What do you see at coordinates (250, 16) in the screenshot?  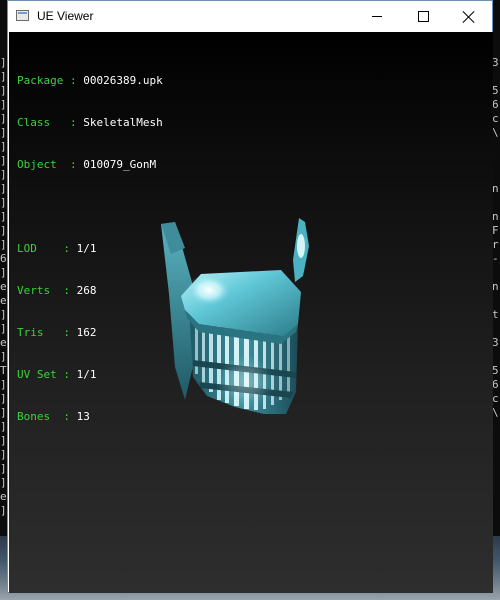 I see `title-bar: UE Viewer` at bounding box center [250, 16].